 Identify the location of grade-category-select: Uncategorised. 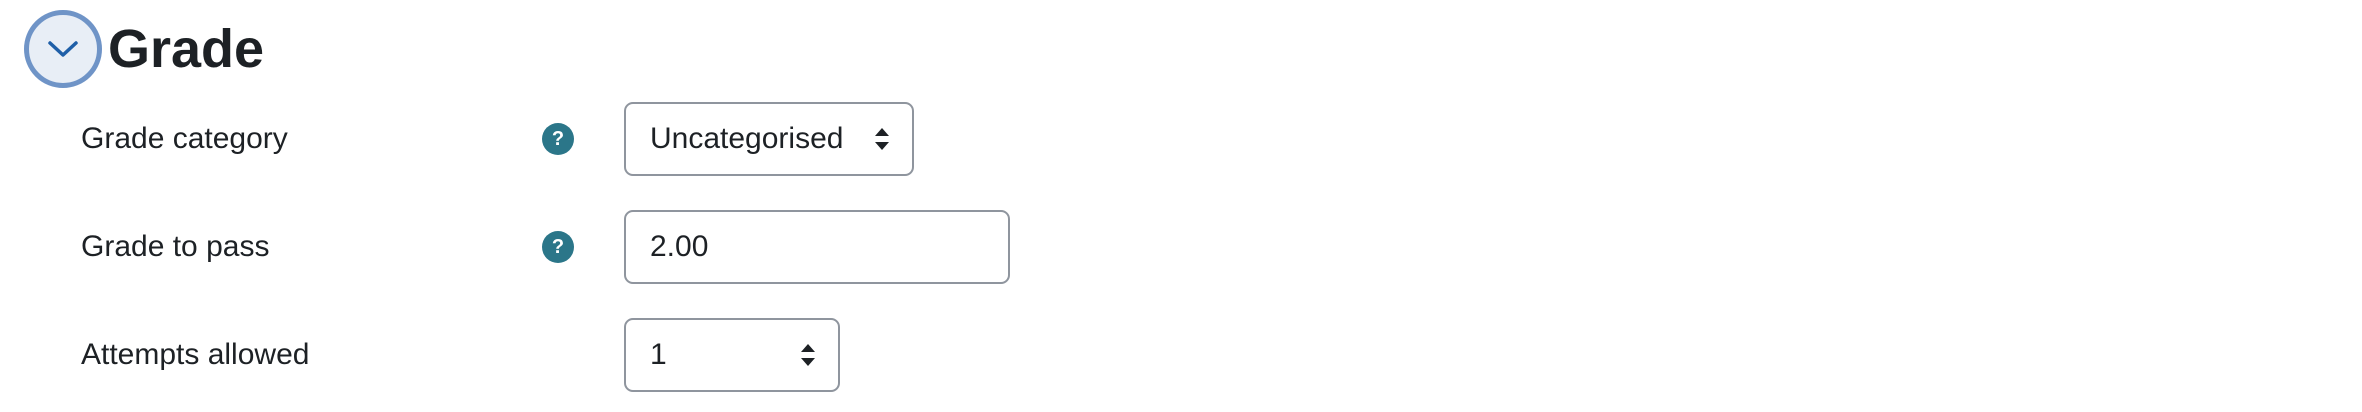
(769, 139).